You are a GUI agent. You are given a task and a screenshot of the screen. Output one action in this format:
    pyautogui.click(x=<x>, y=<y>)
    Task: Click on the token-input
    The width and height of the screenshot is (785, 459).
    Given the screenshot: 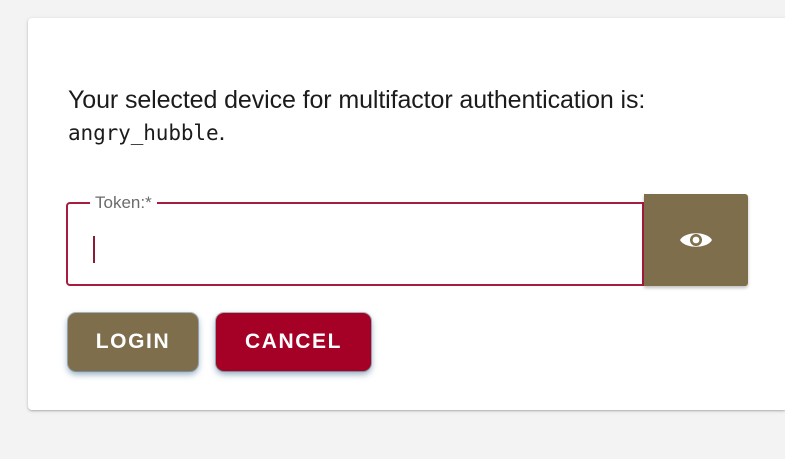 What is the action you would take?
    pyautogui.click(x=355, y=248)
    